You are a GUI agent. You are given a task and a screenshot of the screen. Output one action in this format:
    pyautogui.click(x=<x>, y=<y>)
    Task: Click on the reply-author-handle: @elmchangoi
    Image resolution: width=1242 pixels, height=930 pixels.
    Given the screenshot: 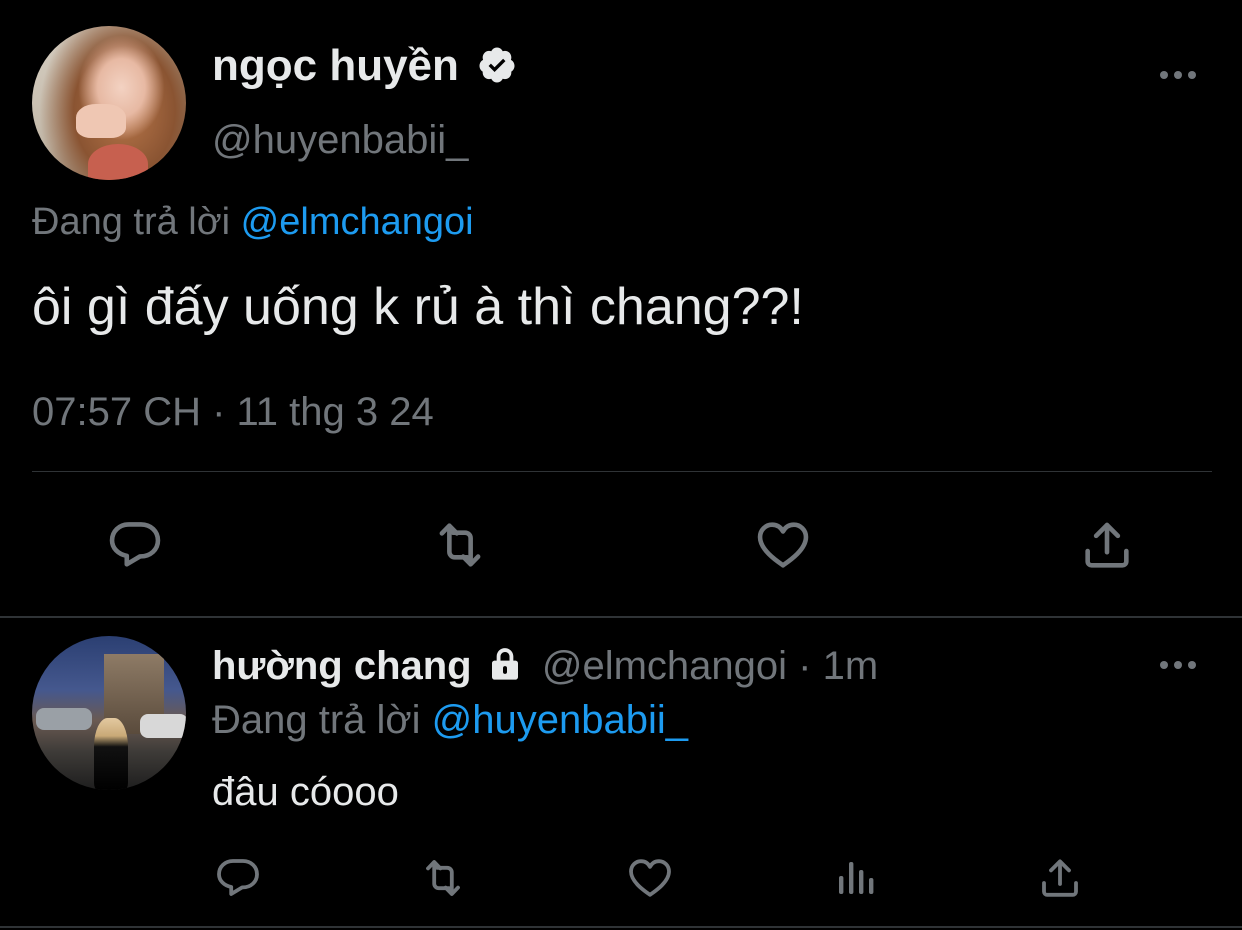 What is the action you would take?
    pyautogui.click(x=664, y=666)
    